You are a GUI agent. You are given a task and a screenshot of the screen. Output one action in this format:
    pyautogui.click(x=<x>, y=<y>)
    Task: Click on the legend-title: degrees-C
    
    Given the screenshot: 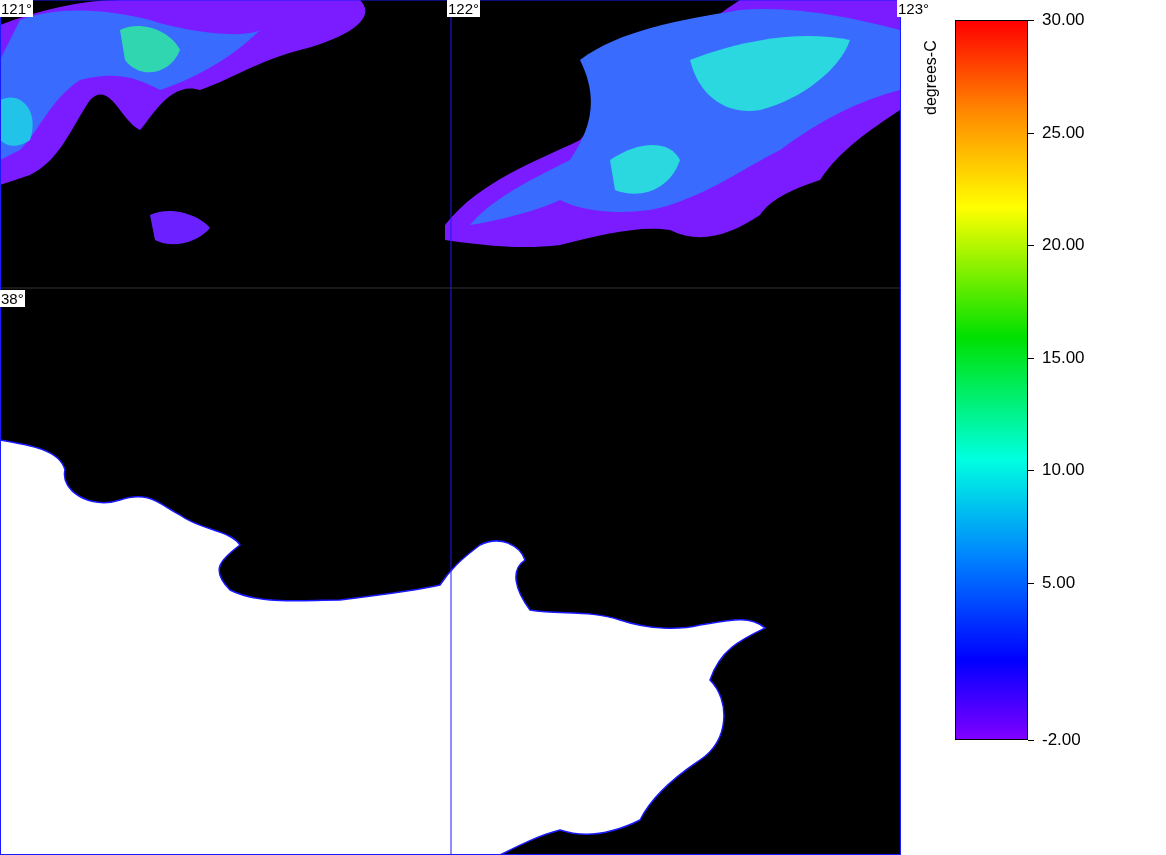 What is the action you would take?
    pyautogui.click(x=931, y=77)
    